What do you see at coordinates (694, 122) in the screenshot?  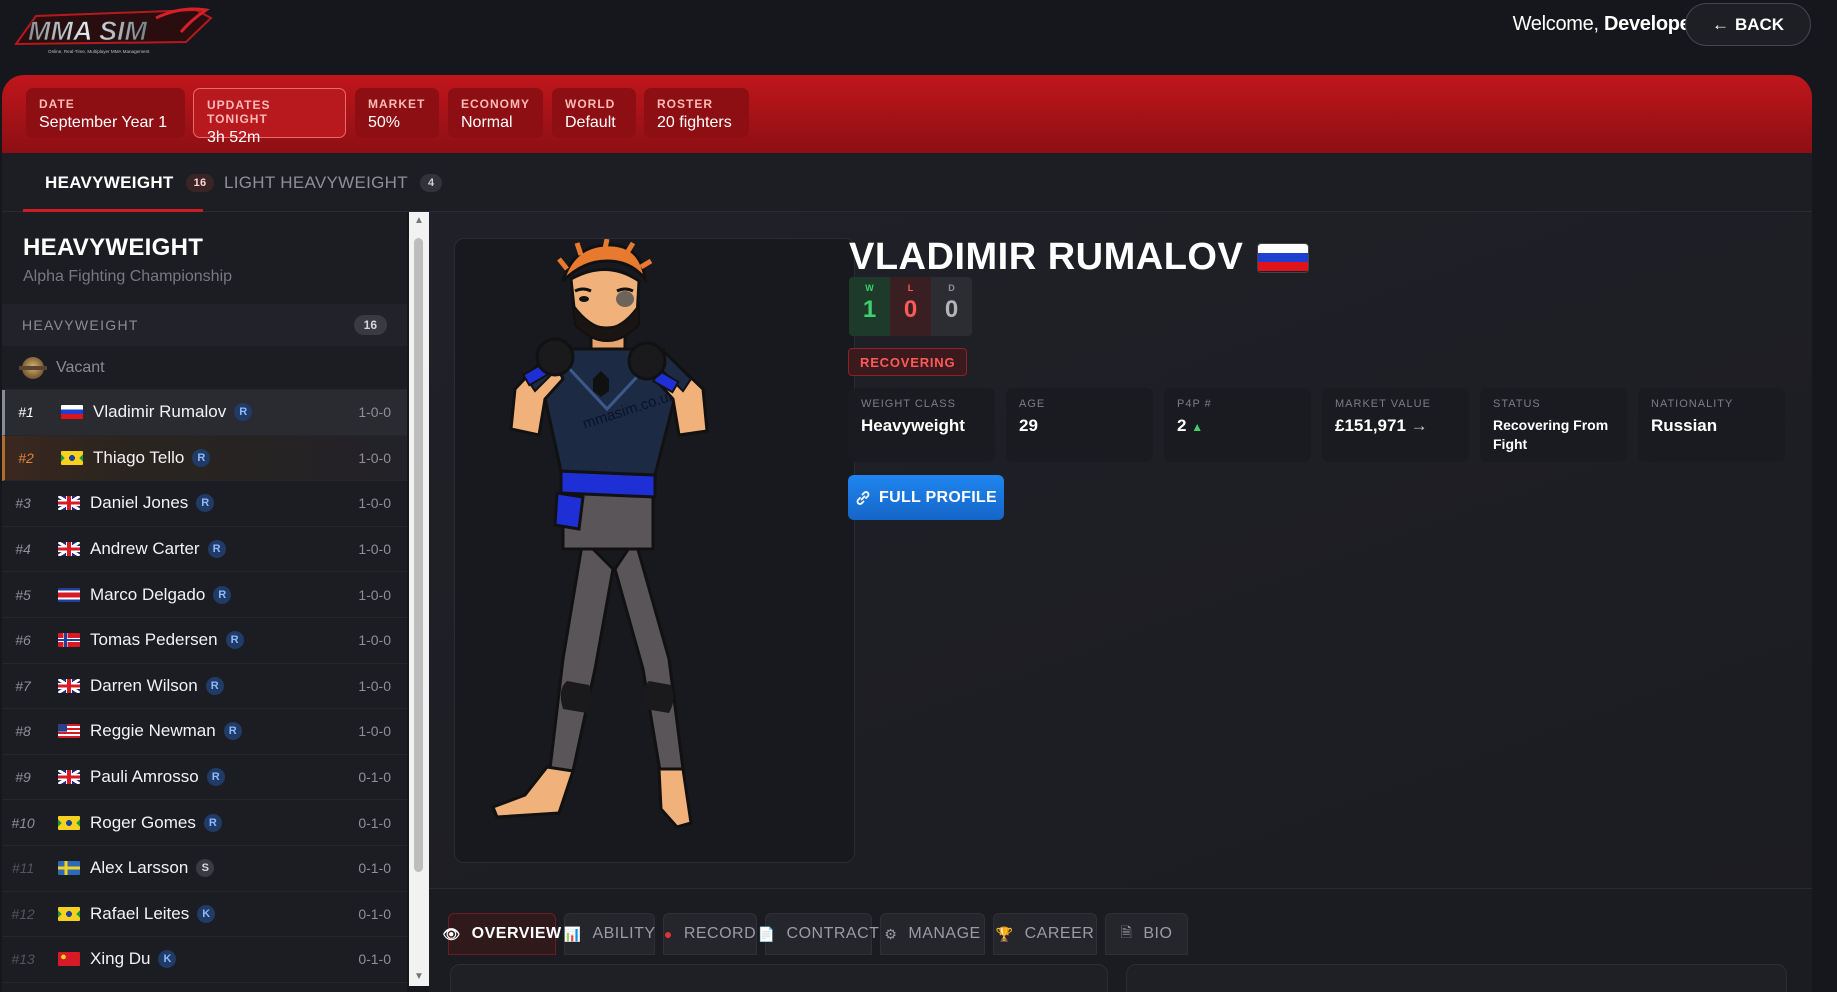 I see `chip-value: 20 fighters` at bounding box center [694, 122].